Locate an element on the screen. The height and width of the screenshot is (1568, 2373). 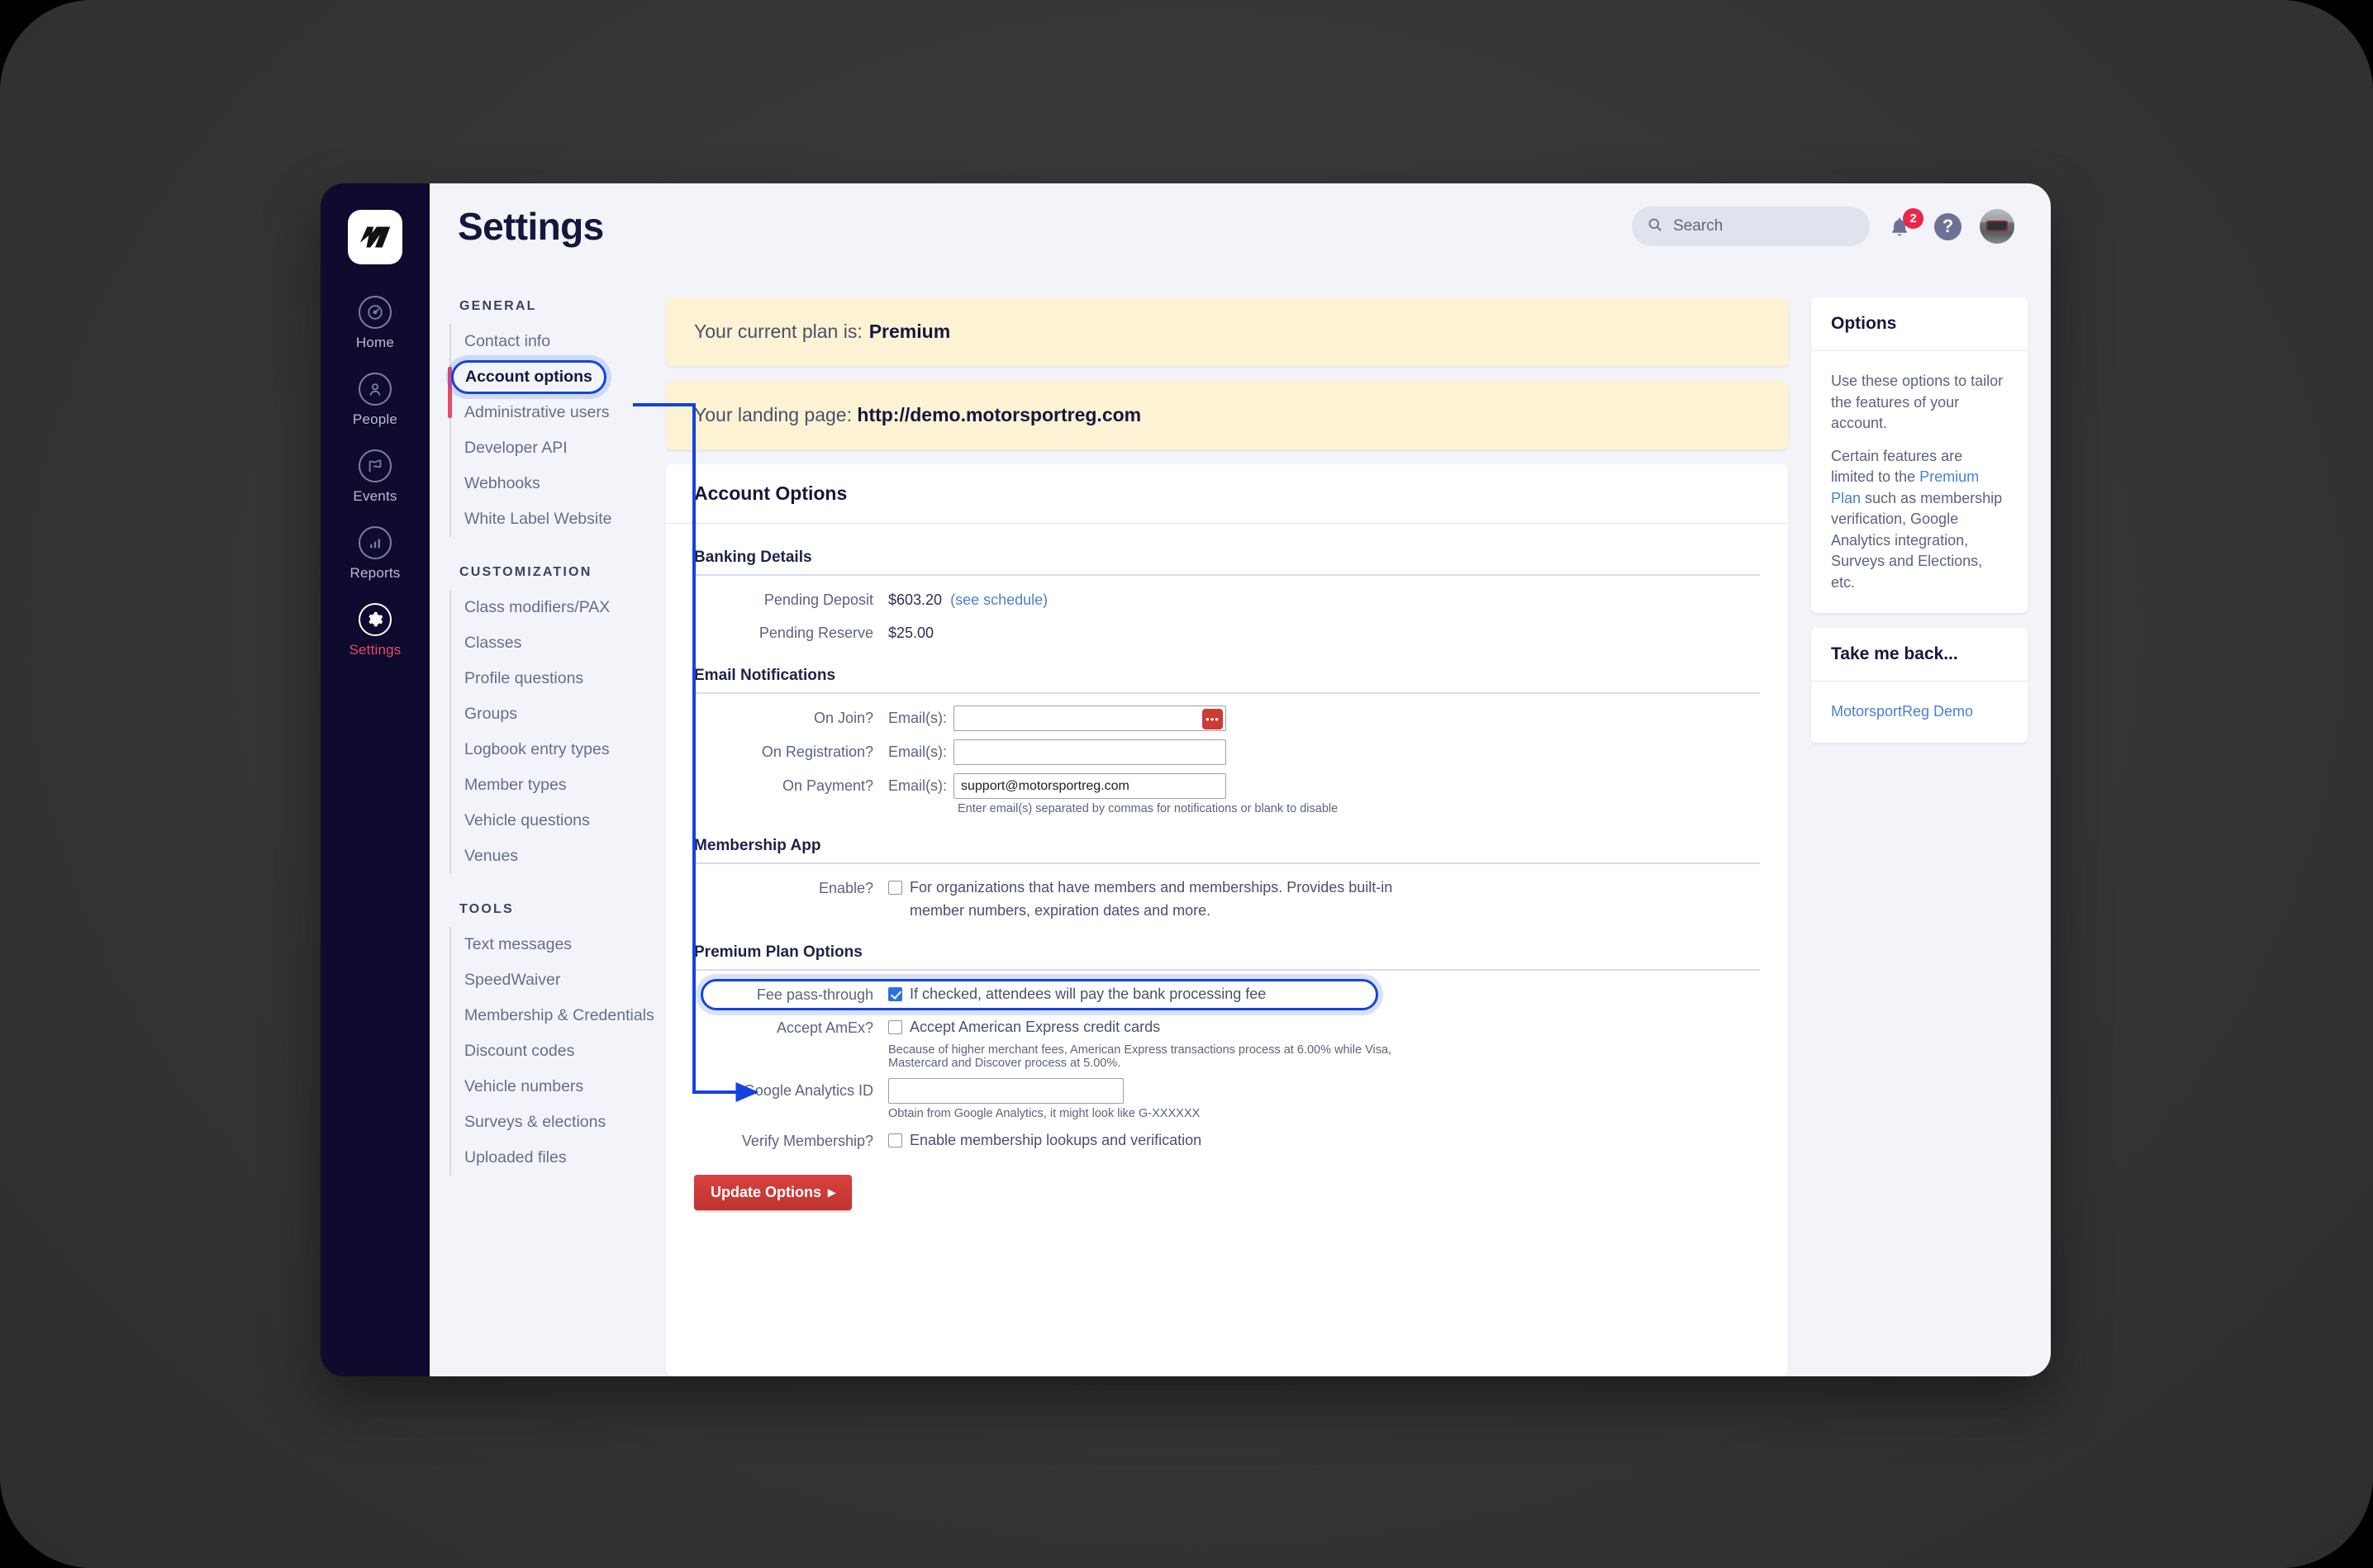
rail-item-label: Home is located at coordinates (375, 343).